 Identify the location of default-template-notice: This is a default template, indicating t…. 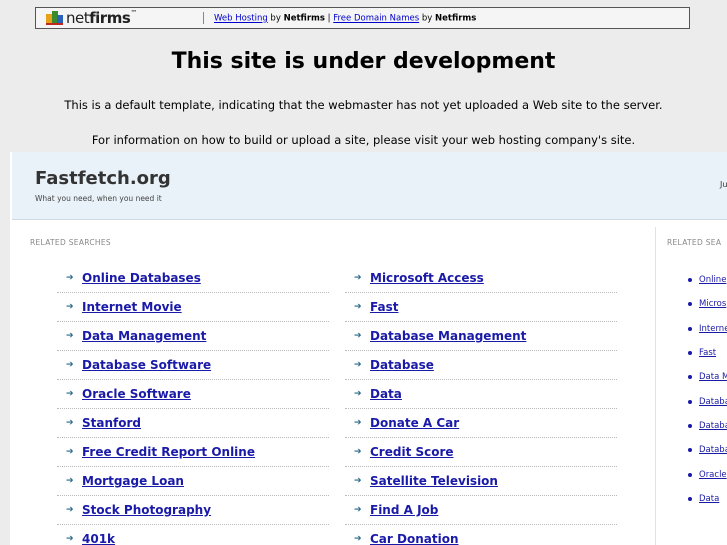
(363, 105).